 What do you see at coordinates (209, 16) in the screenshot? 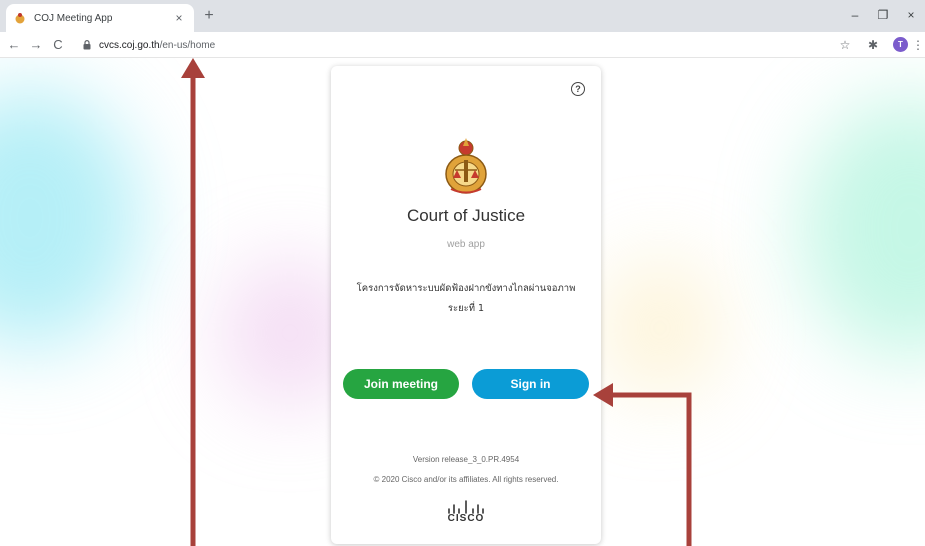
I see `new-tab-button: +` at bounding box center [209, 16].